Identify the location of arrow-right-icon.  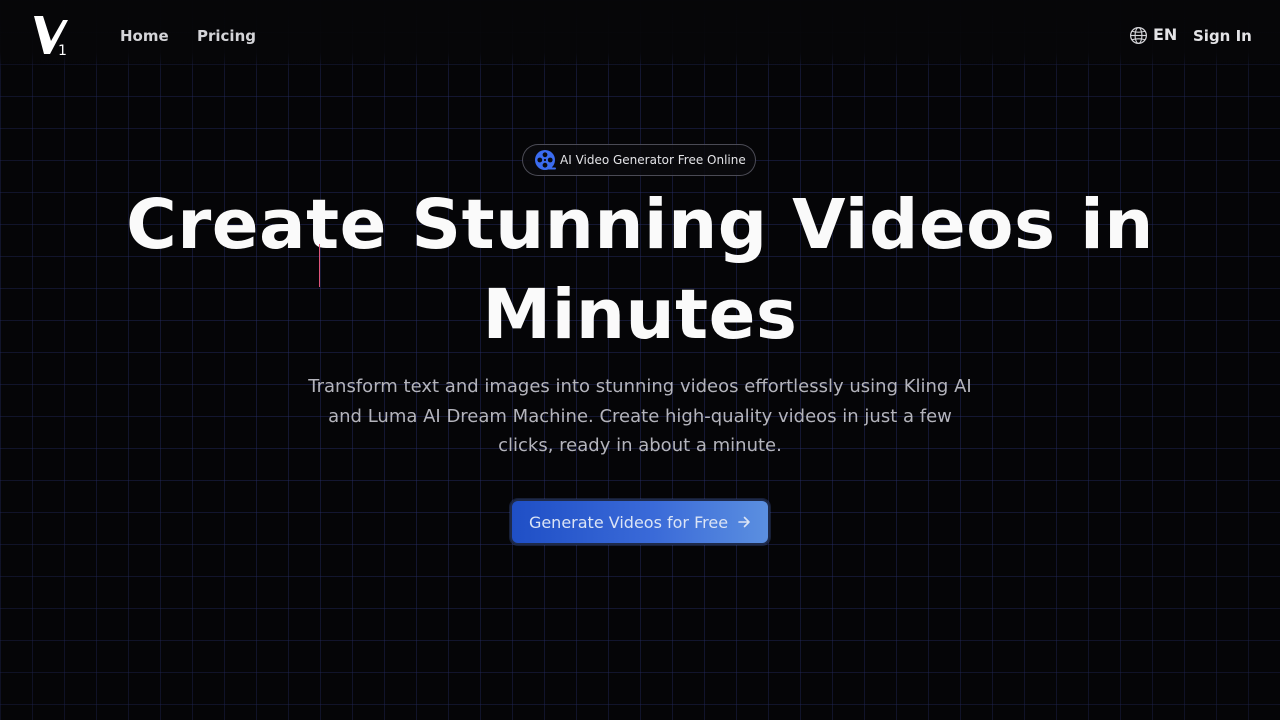
(744, 522).